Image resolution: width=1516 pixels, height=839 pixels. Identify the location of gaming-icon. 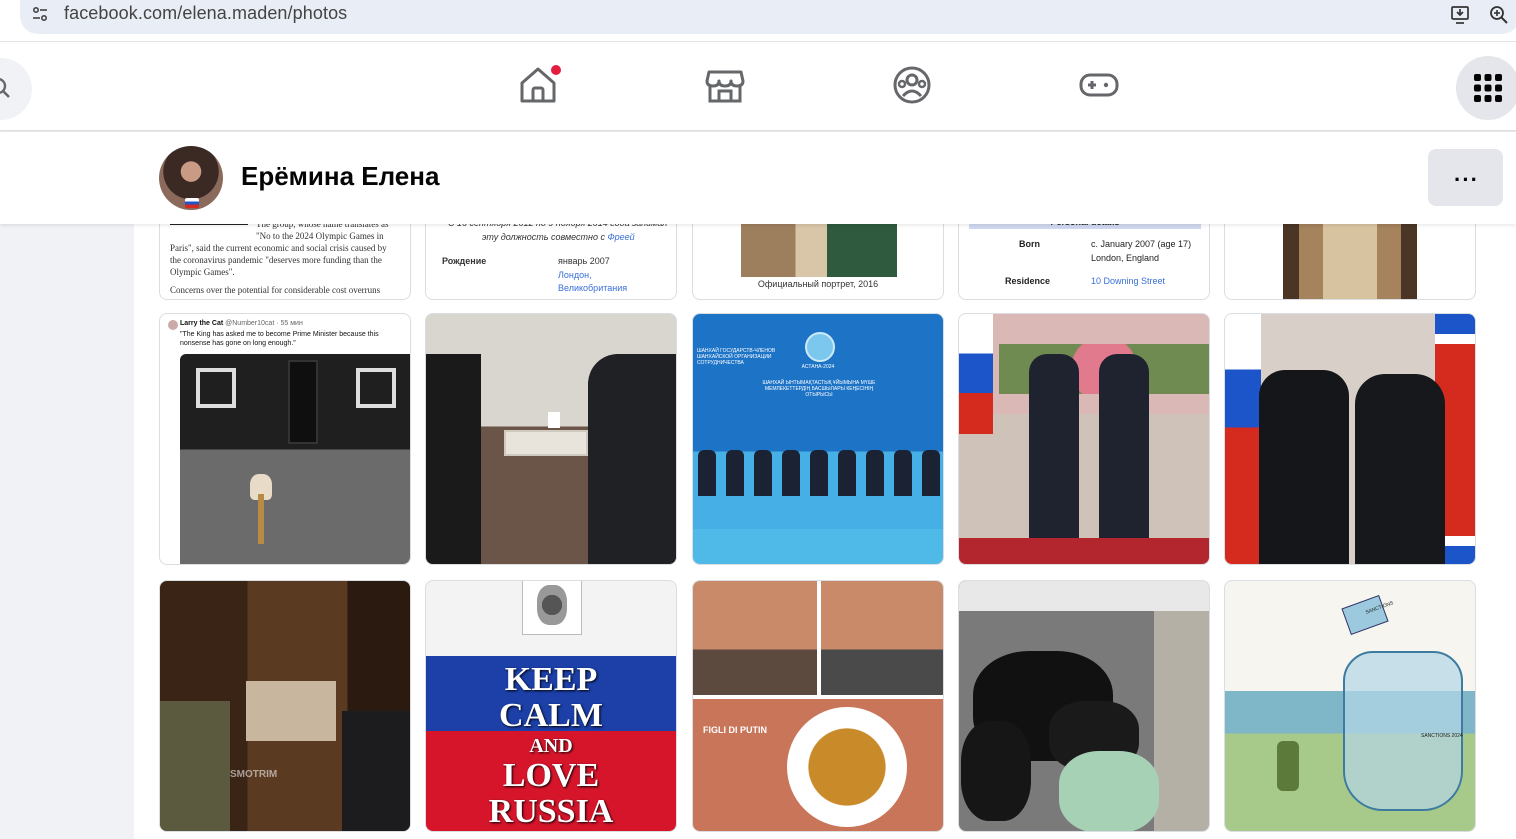
(1099, 85).